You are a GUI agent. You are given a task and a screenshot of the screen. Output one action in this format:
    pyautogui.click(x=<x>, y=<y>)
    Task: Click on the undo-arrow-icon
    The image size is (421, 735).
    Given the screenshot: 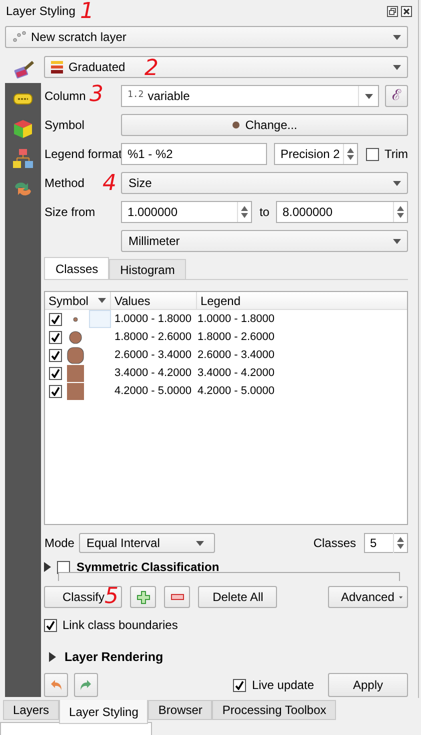 What is the action you would take?
    pyautogui.click(x=56, y=685)
    